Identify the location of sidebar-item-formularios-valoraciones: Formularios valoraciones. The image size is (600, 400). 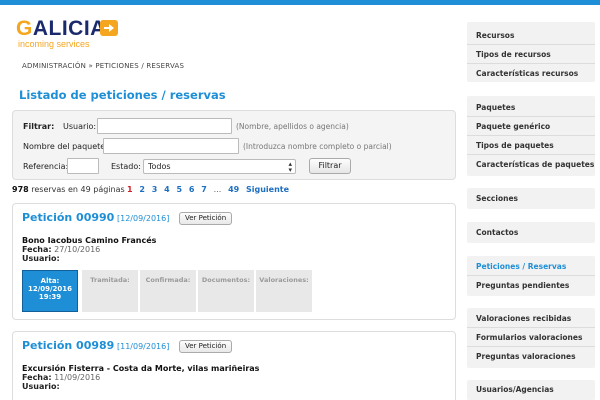
(531, 337).